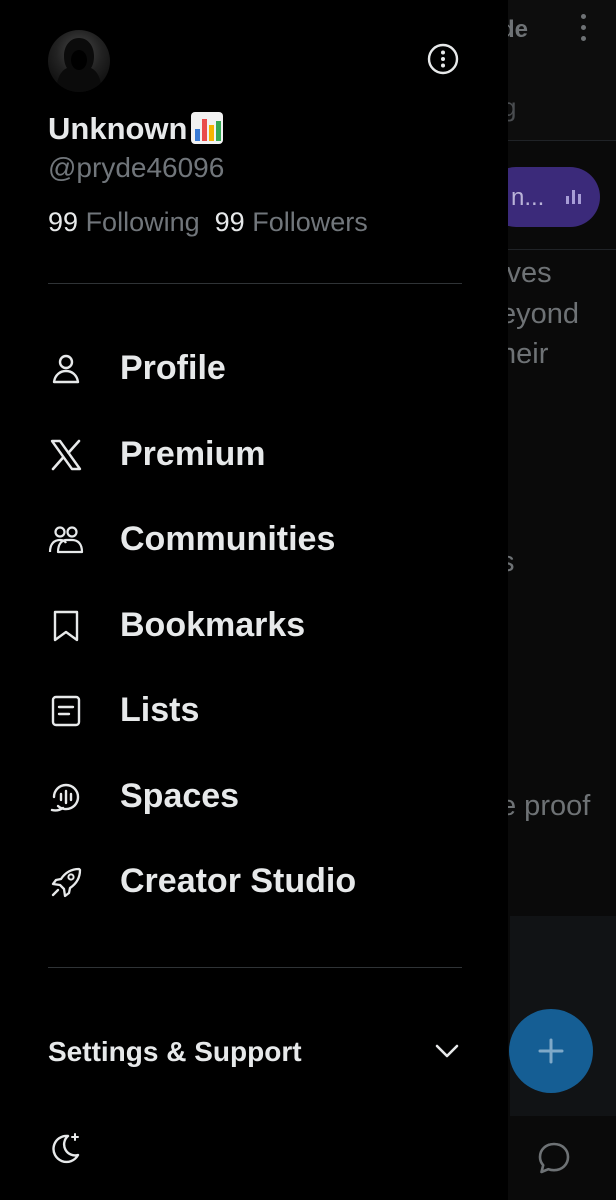  I want to click on compose-button, so click(551, 1051).